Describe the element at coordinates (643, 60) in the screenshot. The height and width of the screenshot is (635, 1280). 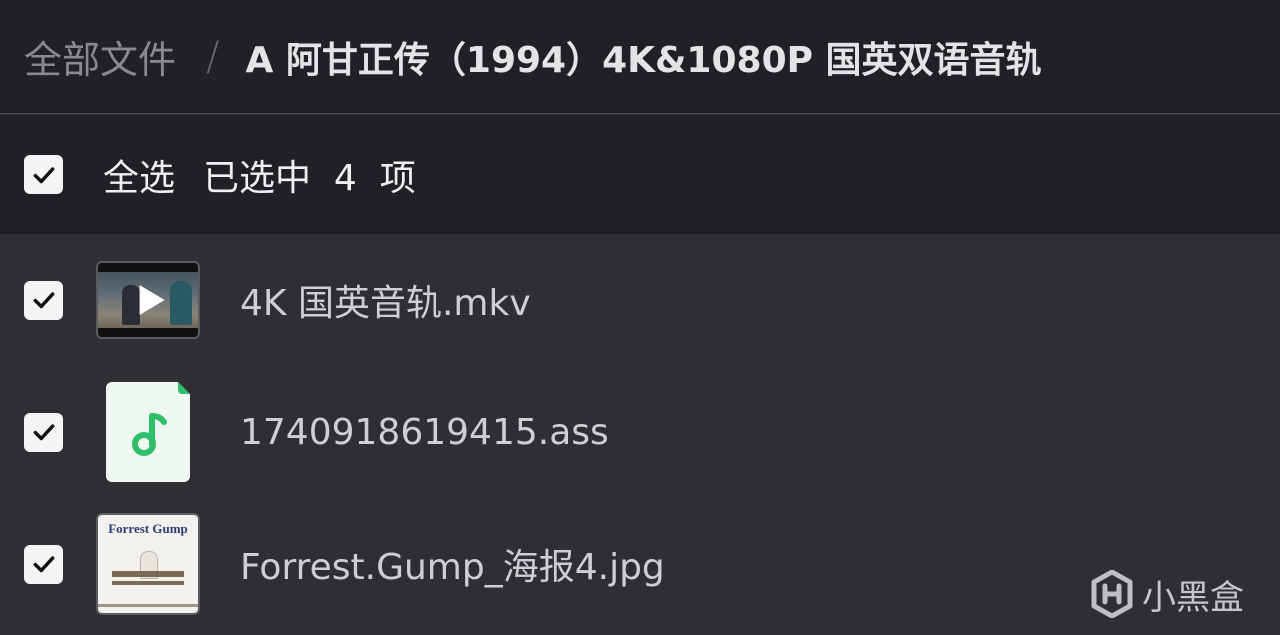
I see `breadcrumb-current-folder: A 阿甘正传（1994）4K&1080P 国英双语音轨` at that location.